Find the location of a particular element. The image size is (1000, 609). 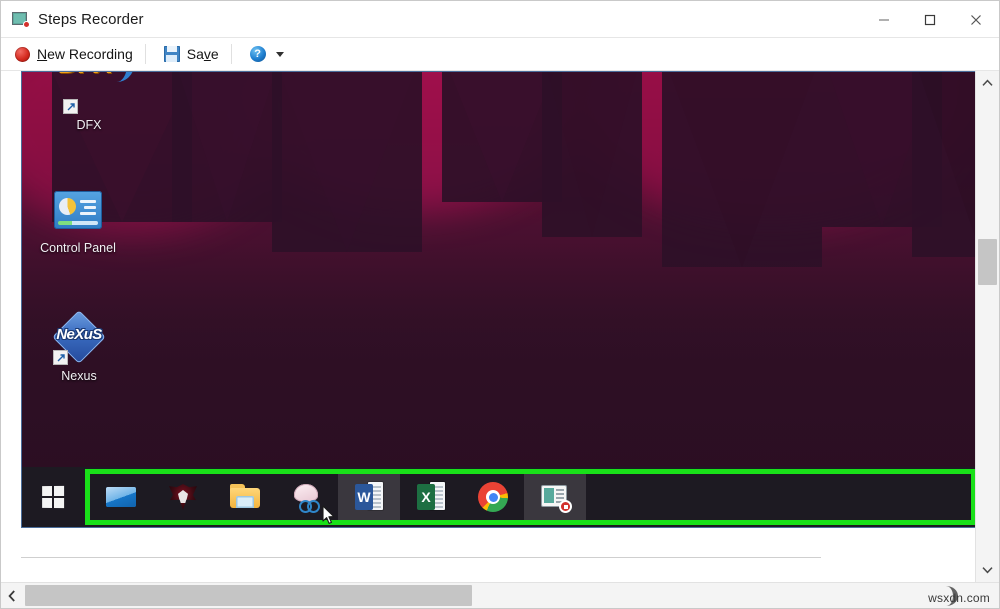

word-icon: W is located at coordinates (369, 497).